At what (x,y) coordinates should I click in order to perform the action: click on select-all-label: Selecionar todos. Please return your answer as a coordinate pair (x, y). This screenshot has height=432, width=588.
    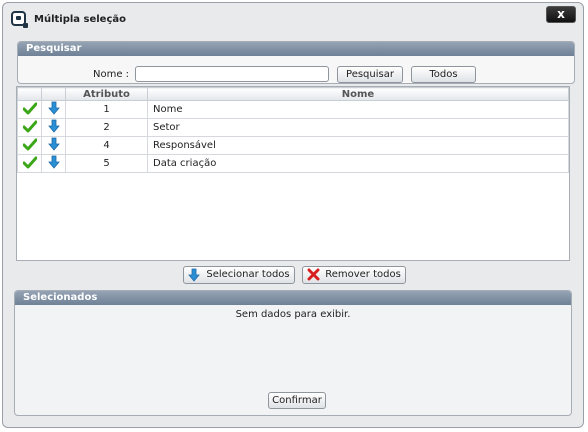
    Looking at the image, I should click on (248, 274).